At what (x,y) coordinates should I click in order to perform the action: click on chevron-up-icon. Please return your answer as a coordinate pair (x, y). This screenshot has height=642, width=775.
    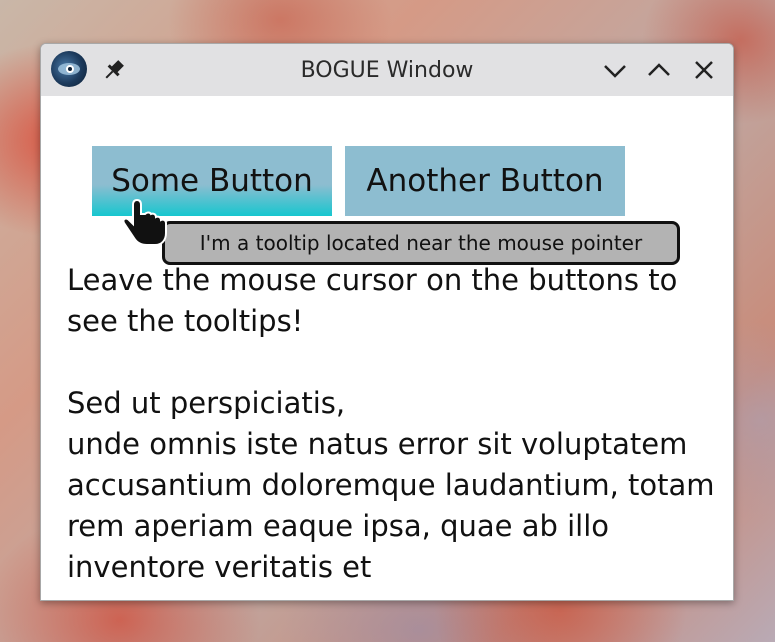
    Looking at the image, I should click on (659, 69).